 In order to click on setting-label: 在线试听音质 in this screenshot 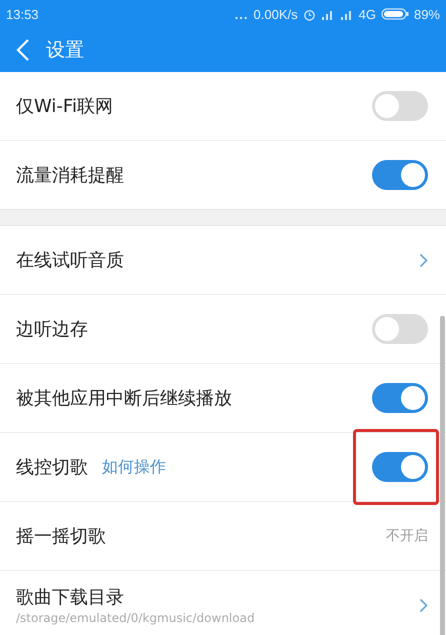, I will do `click(70, 260)`.